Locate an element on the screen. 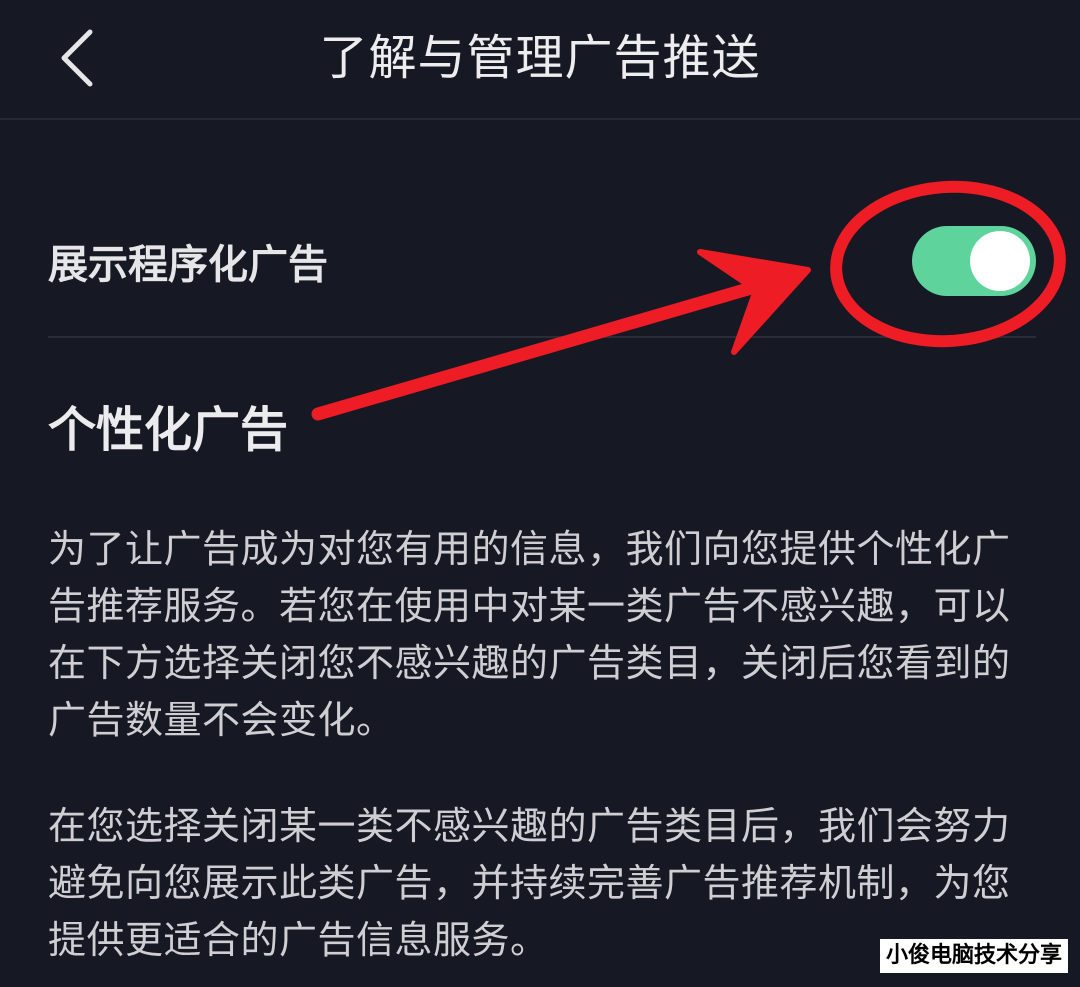 The width and height of the screenshot is (1080, 987). top-navigation-bar: 了解与管理广告推送 is located at coordinates (540, 60).